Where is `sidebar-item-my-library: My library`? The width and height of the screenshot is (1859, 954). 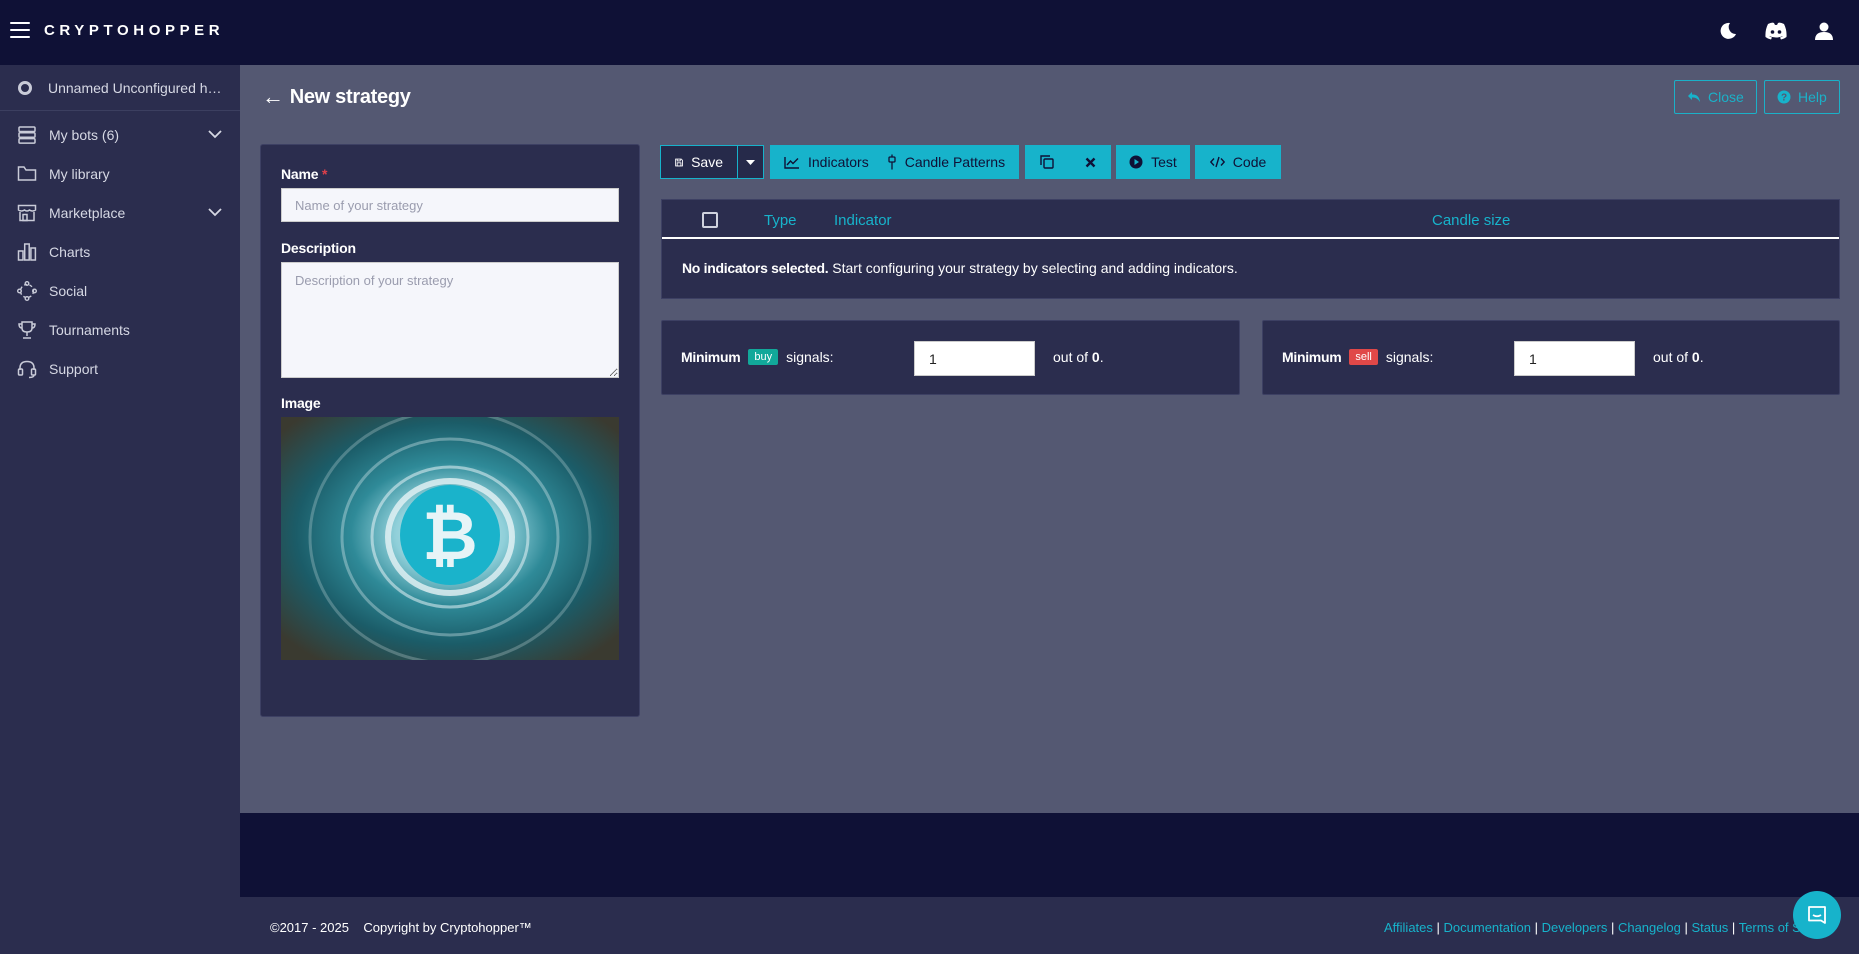
sidebar-item-my-library: My library is located at coordinates (120, 173).